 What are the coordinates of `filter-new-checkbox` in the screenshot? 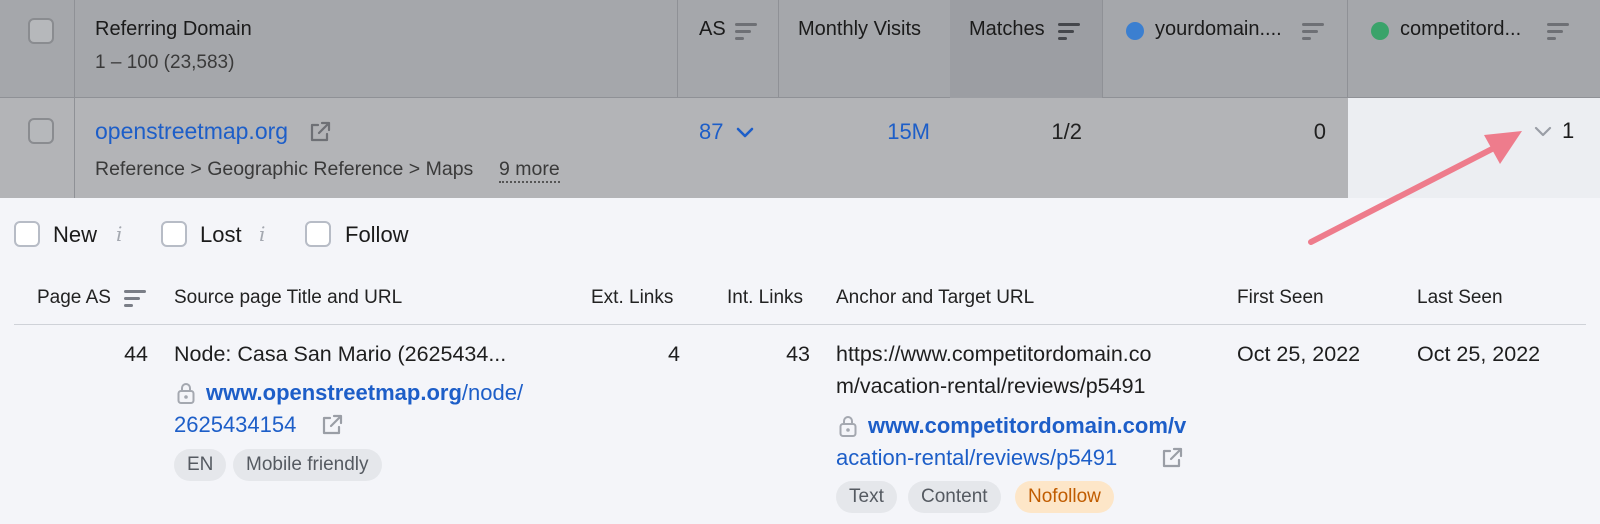 It's located at (27, 234).